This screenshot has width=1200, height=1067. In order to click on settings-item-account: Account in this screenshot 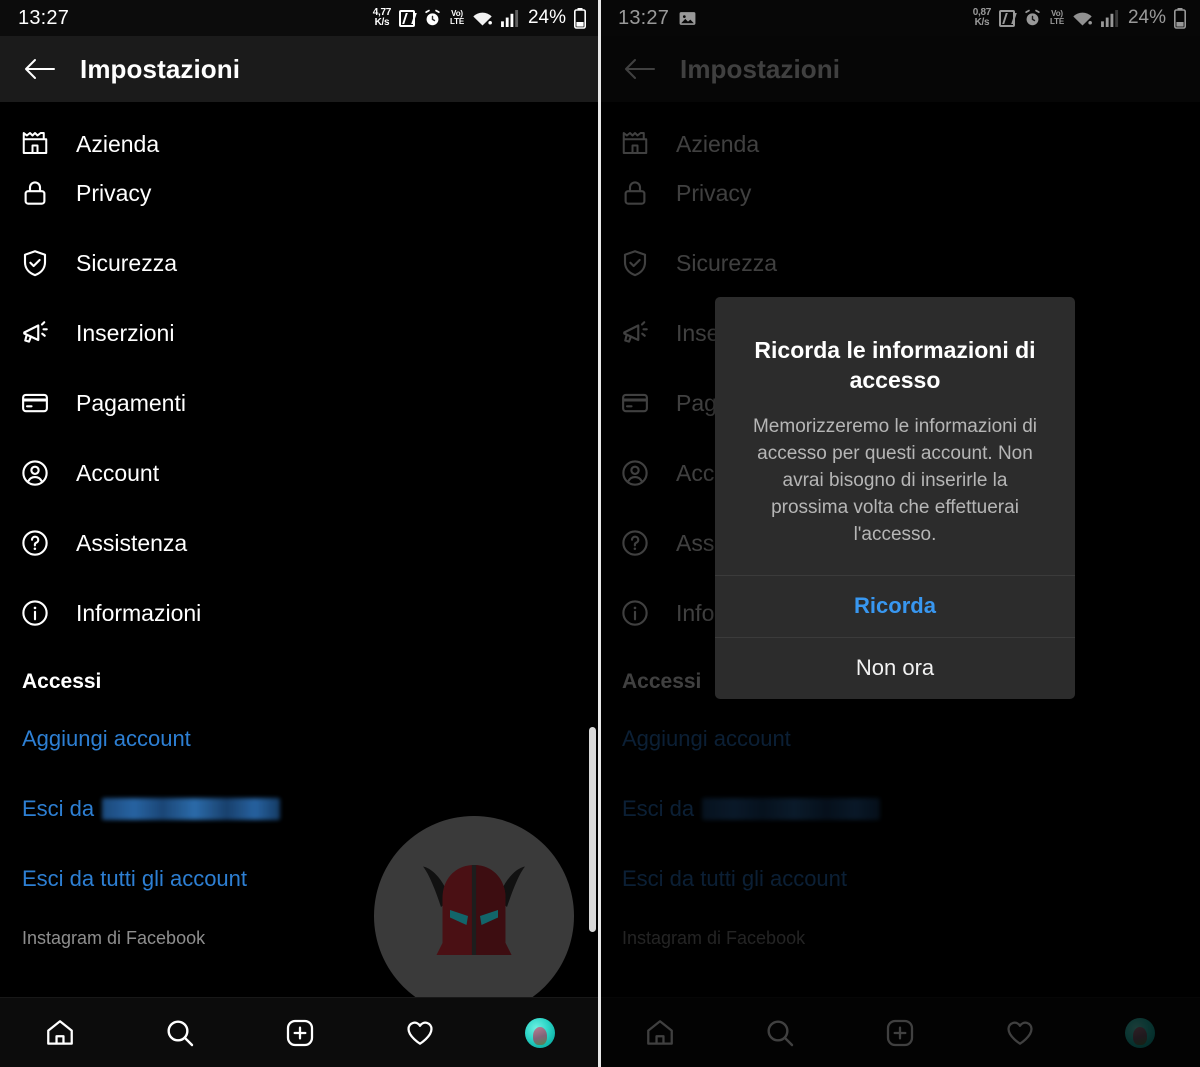, I will do `click(300, 473)`.